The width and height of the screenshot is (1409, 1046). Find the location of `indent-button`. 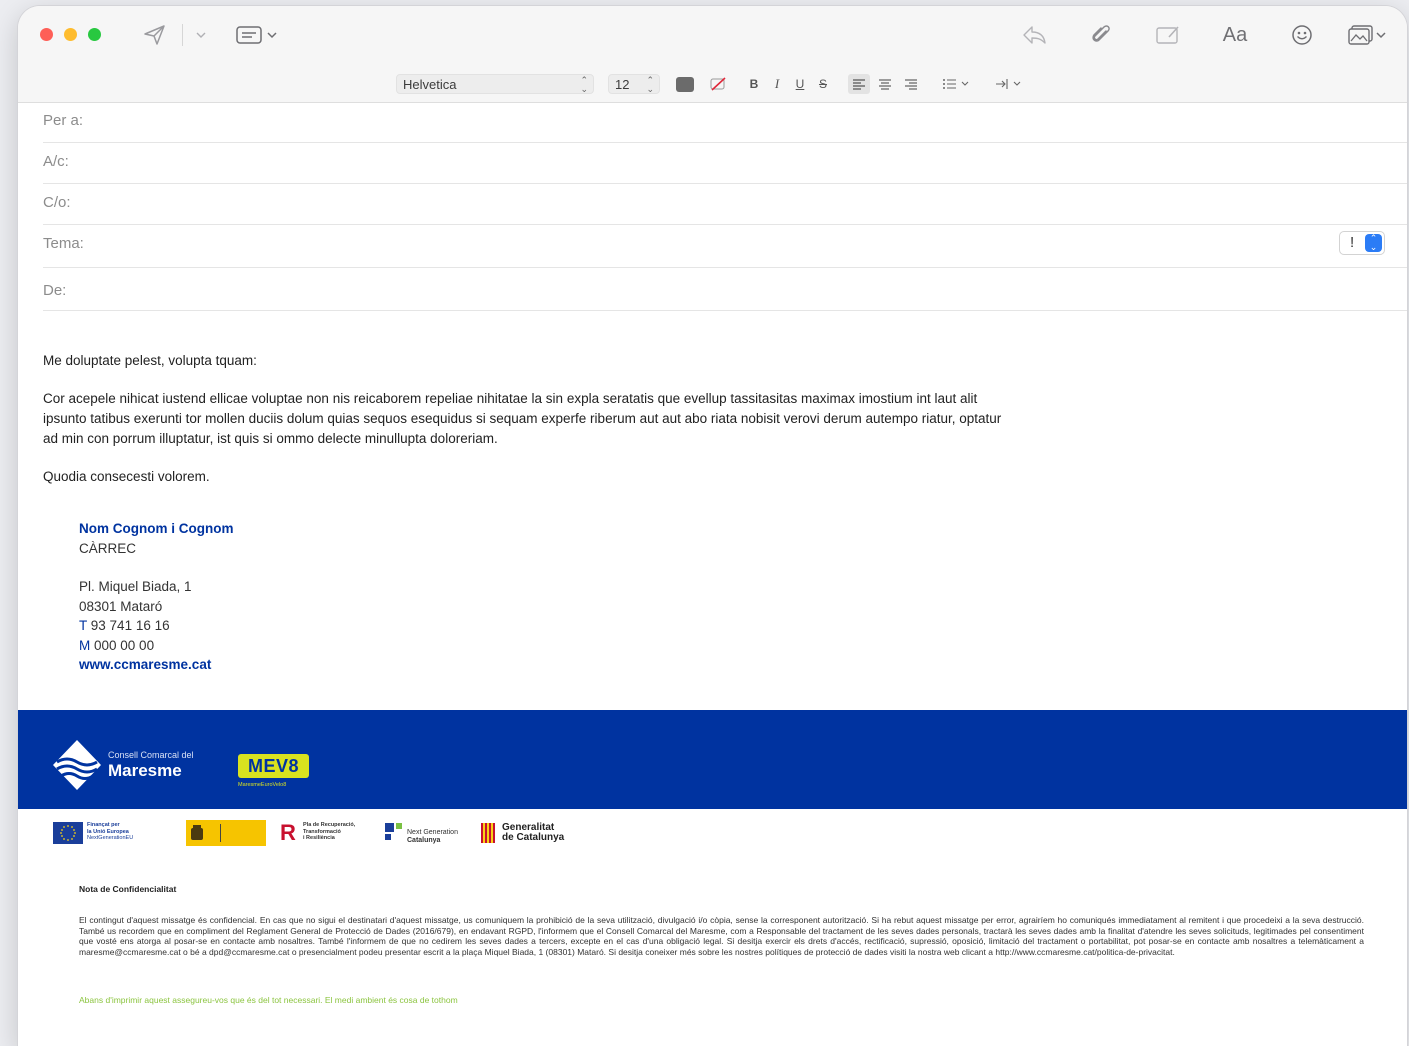

indent-button is located at coordinates (1010, 84).